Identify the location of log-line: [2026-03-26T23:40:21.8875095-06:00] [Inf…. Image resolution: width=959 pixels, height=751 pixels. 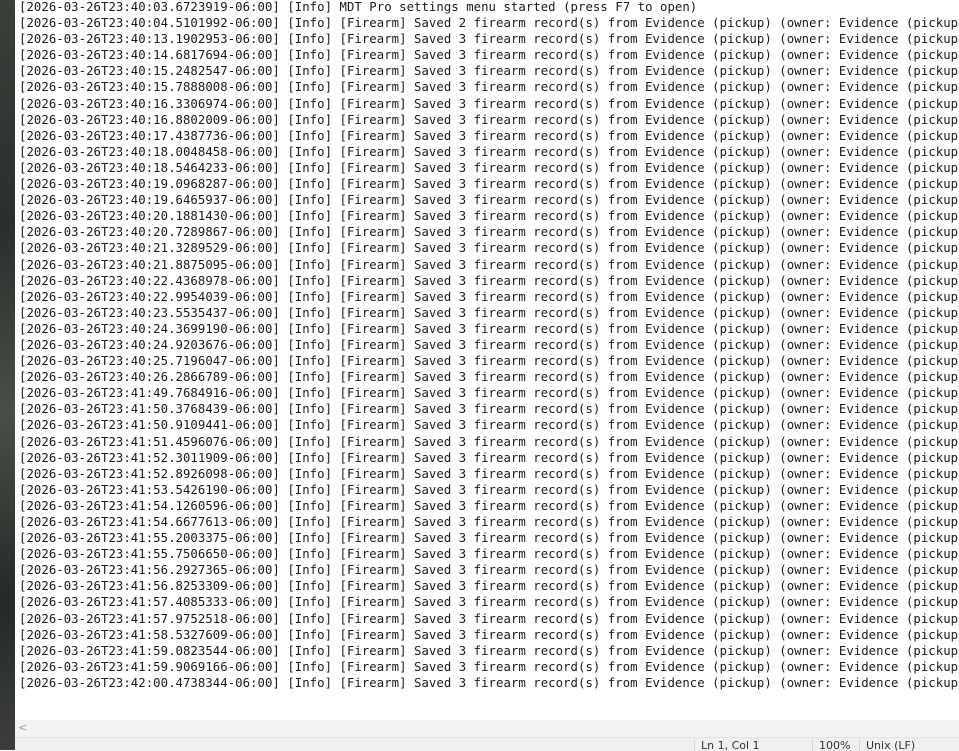
(489, 264).